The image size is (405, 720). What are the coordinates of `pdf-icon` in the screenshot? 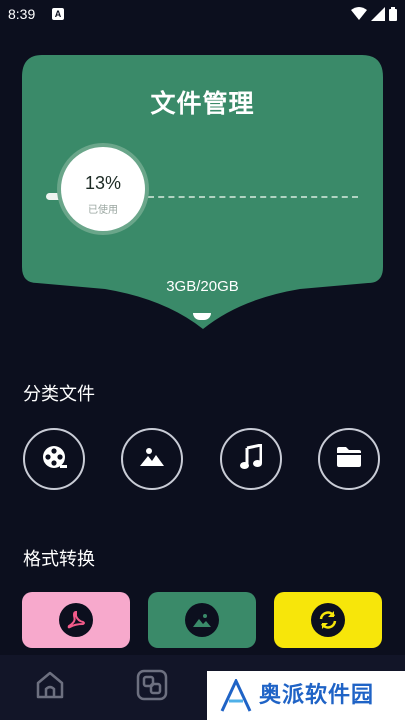 It's located at (76, 620).